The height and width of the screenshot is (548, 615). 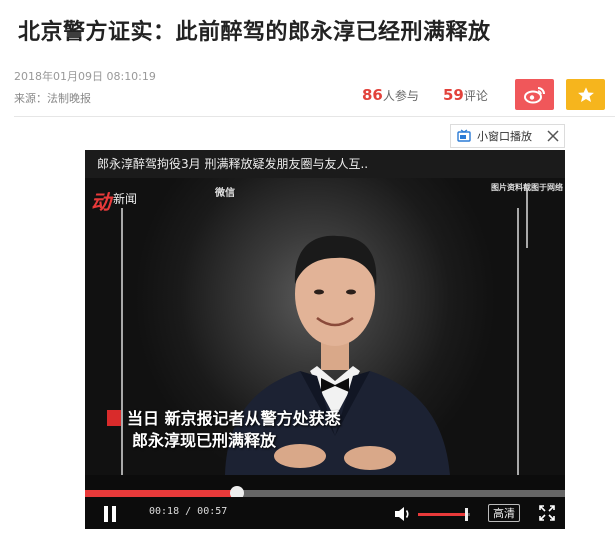 What do you see at coordinates (400, 96) in the screenshot?
I see `participants-label: 人参与` at bounding box center [400, 96].